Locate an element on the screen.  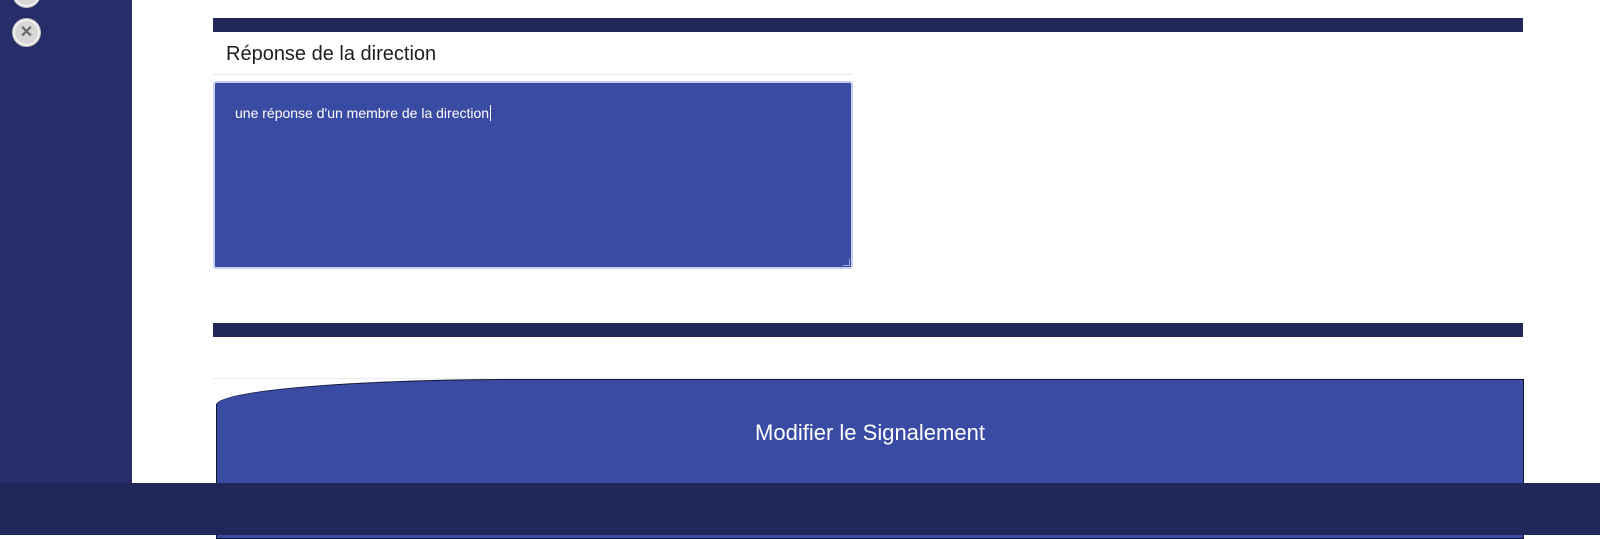
section-divider-top is located at coordinates (868, 25).